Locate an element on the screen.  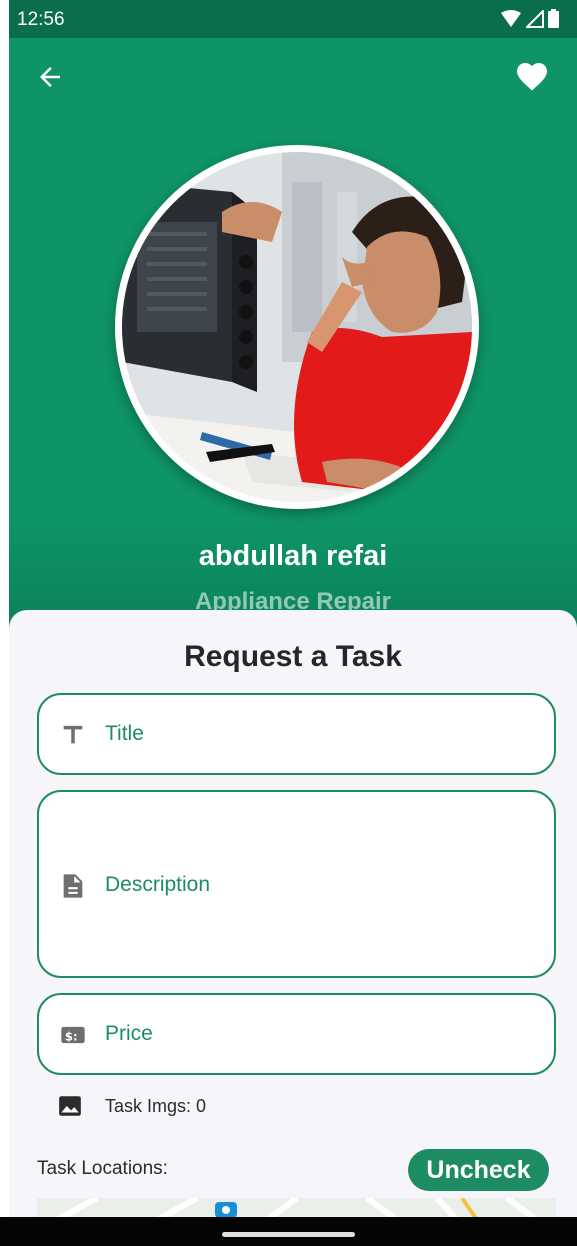
description-field: Description is located at coordinates (296, 884).